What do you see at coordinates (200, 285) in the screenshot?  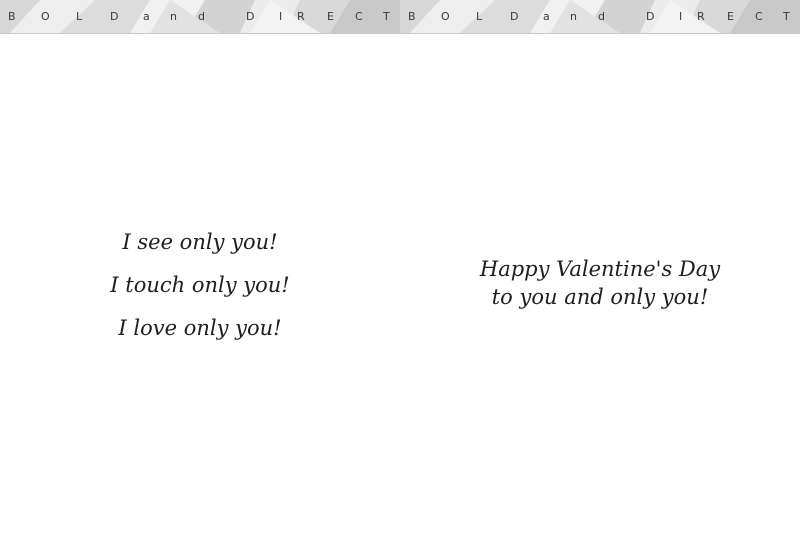 I see `verse-line: I touch only you!` at bounding box center [200, 285].